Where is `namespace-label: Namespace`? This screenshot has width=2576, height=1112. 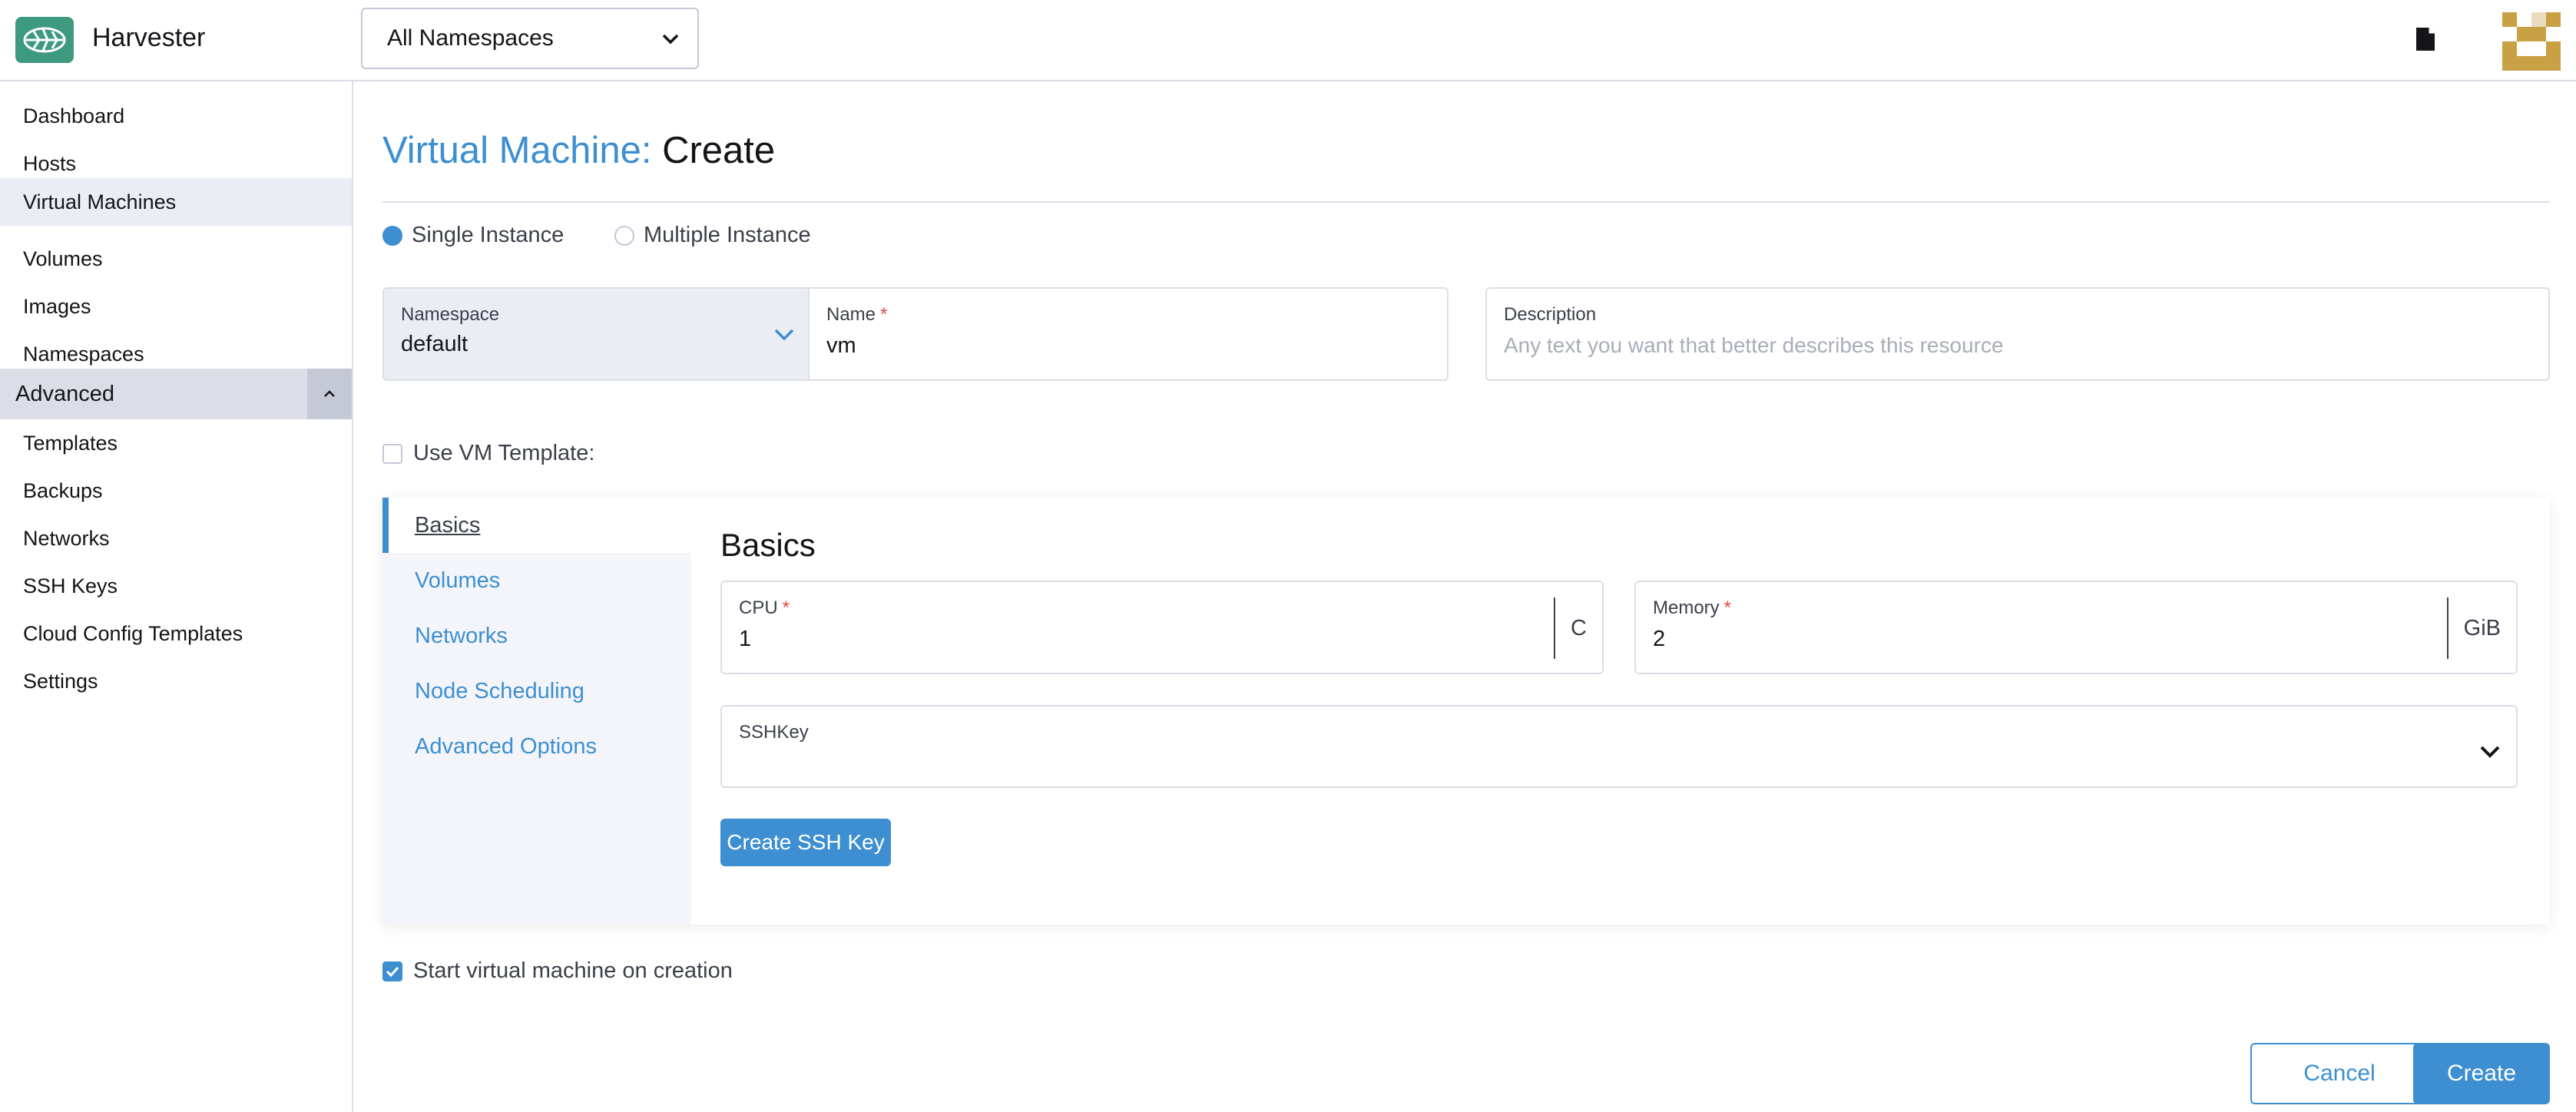
namespace-label: Namespace is located at coordinates (450, 314).